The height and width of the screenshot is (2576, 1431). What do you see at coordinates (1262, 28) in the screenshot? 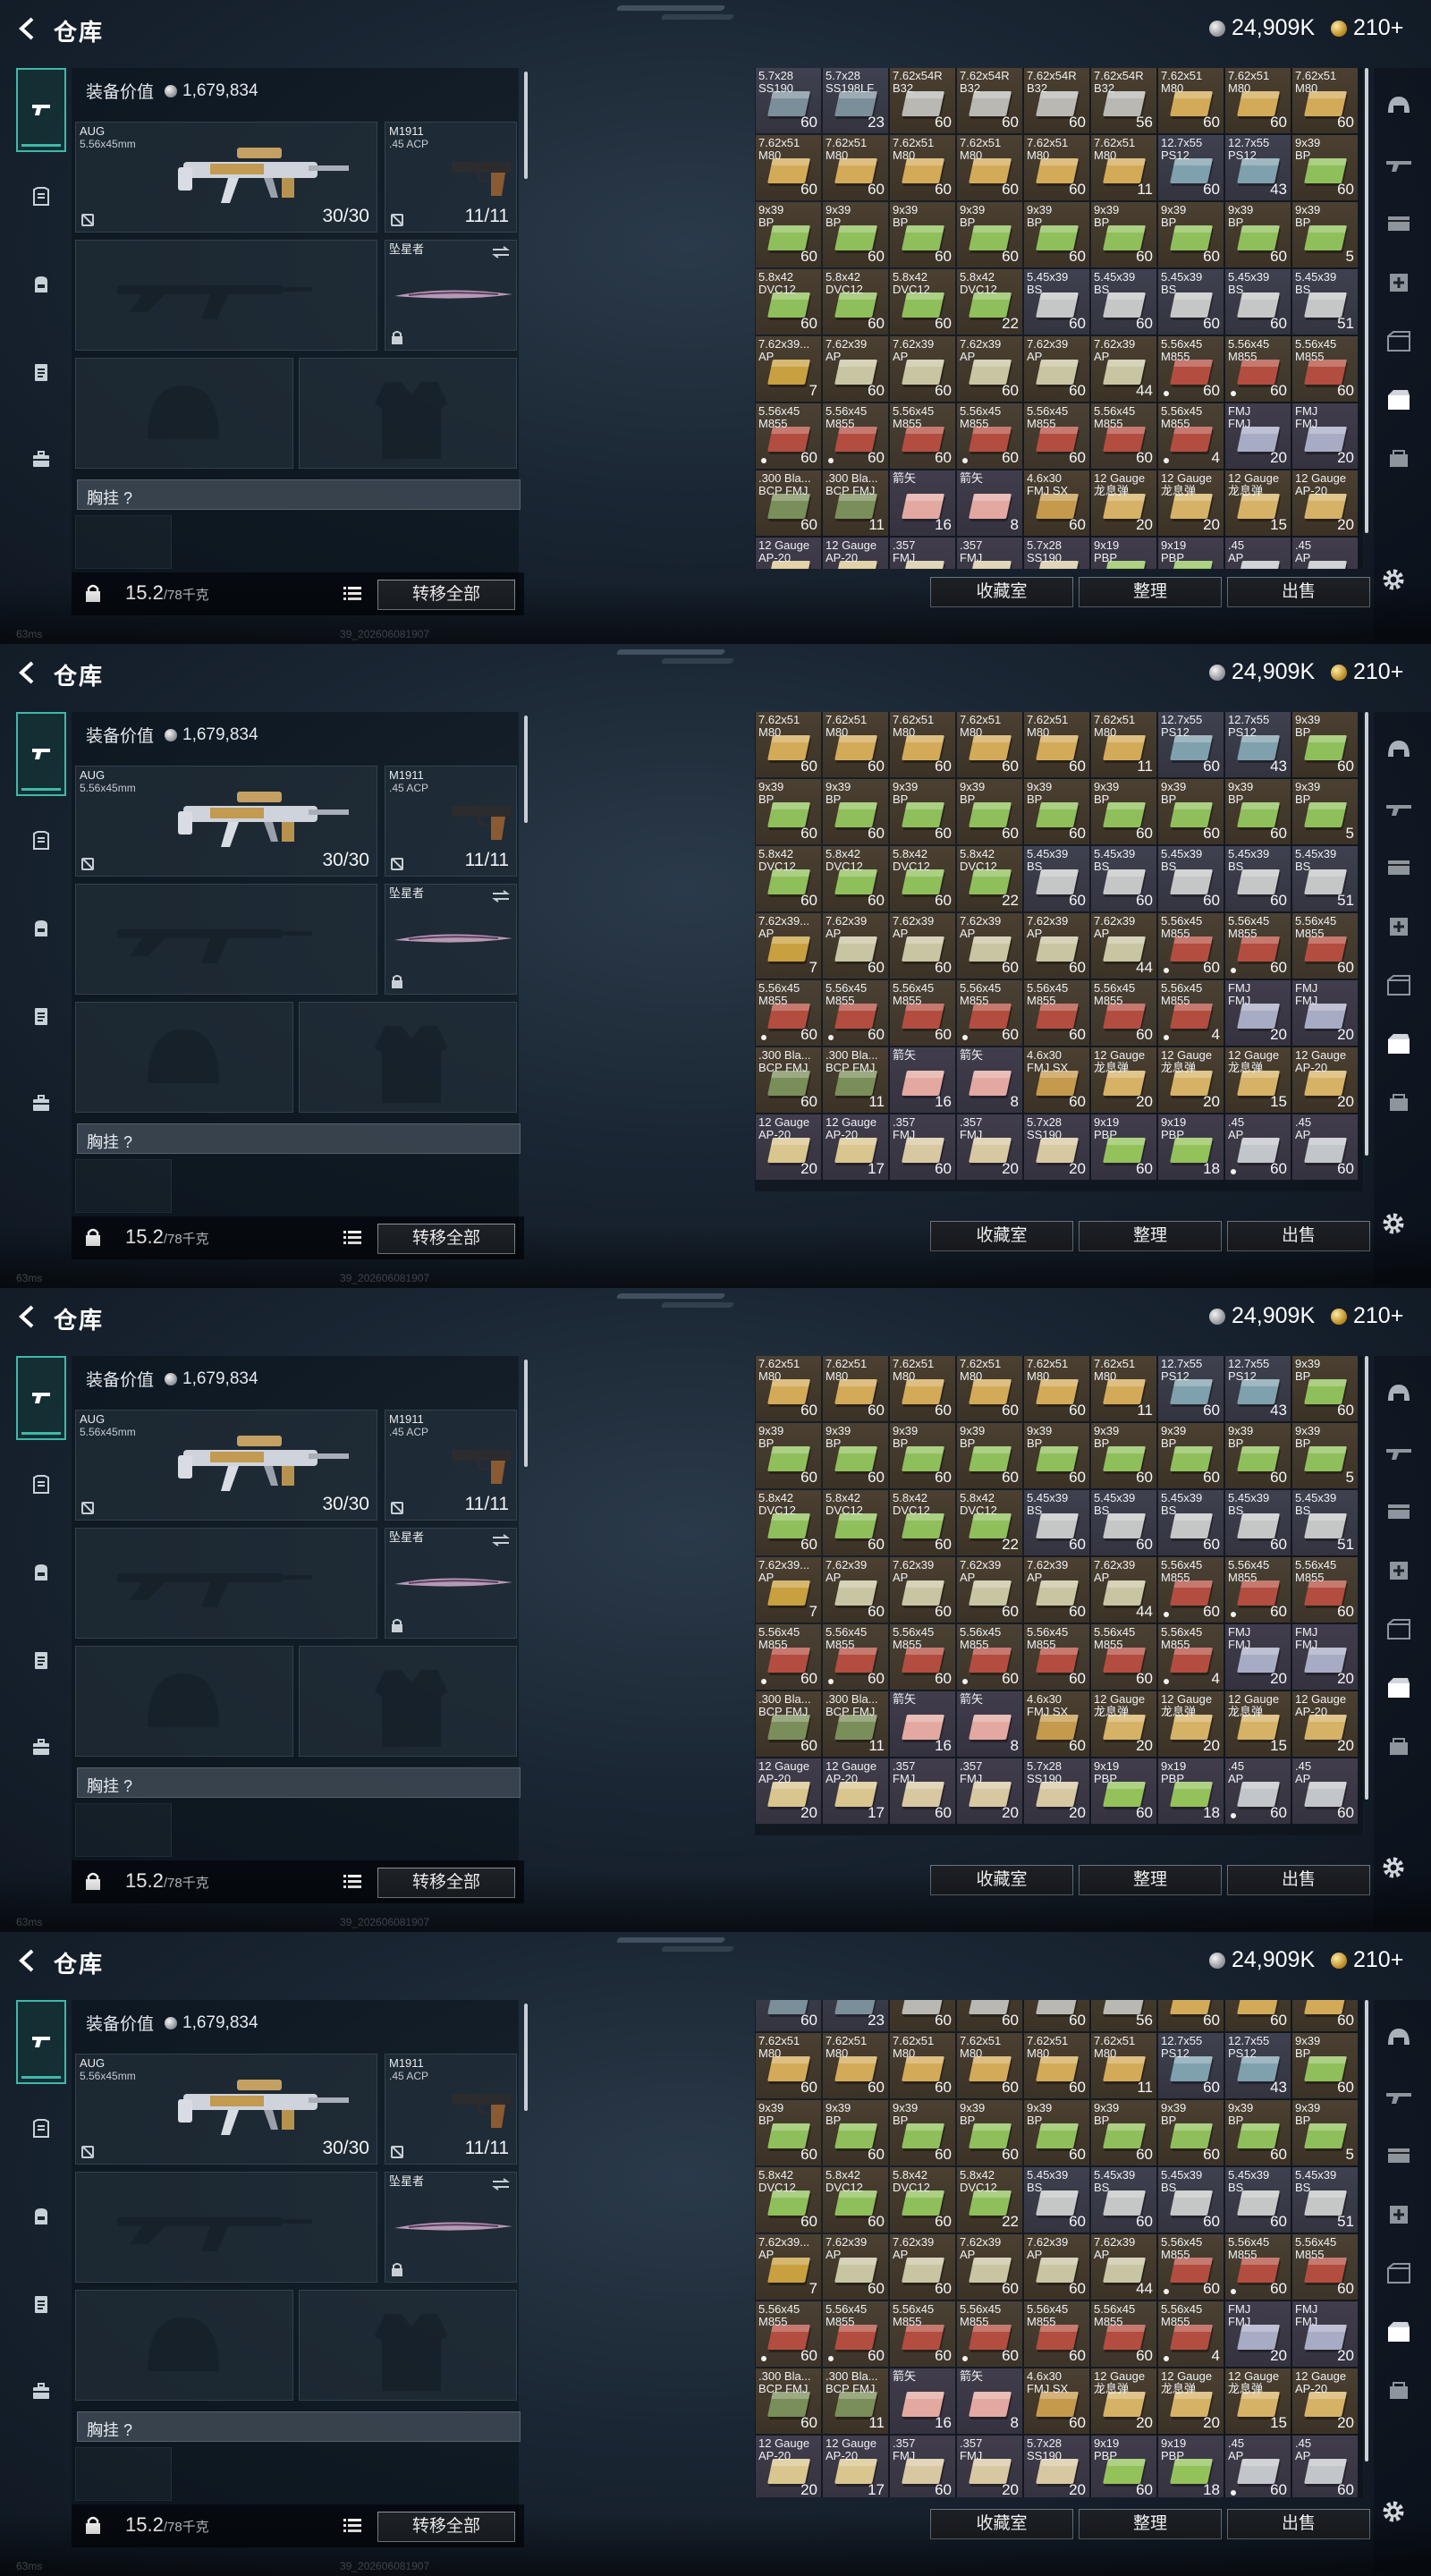
I see `silver-currency: 24,909K` at bounding box center [1262, 28].